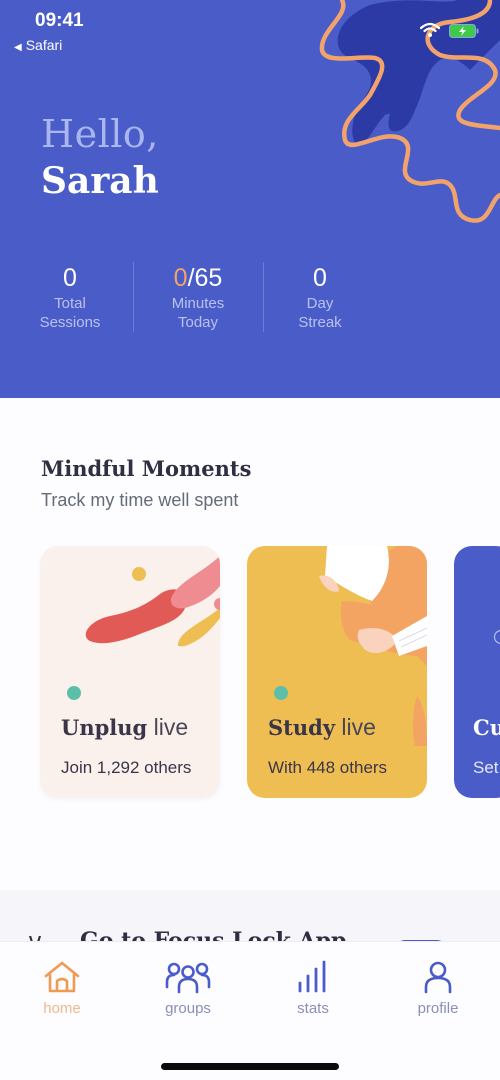 The height and width of the screenshot is (1080, 500). What do you see at coordinates (146, 468) in the screenshot?
I see `section-title: Mindful Moments` at bounding box center [146, 468].